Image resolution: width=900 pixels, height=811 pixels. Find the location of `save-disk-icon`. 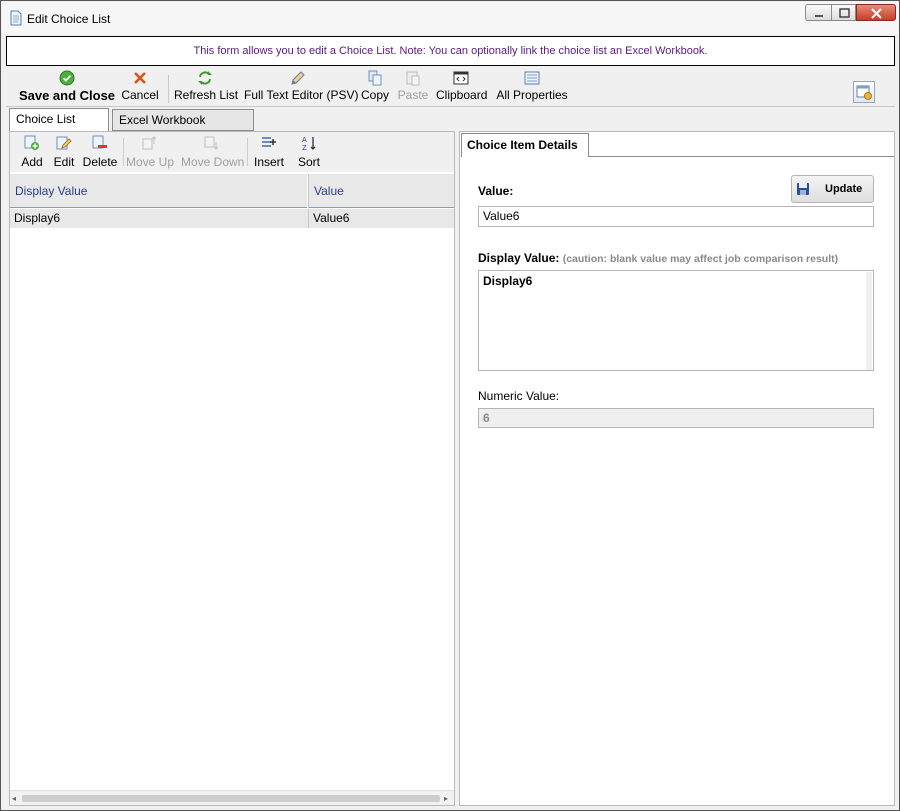

save-disk-icon is located at coordinates (803, 189).